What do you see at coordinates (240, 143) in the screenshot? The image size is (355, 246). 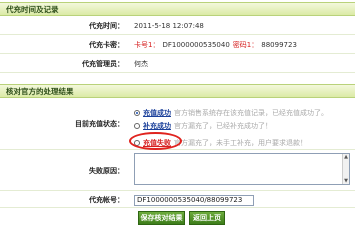 I see `option-fail-hint: 官方漏充了，未手工补充，用户要求退款！` at bounding box center [240, 143].